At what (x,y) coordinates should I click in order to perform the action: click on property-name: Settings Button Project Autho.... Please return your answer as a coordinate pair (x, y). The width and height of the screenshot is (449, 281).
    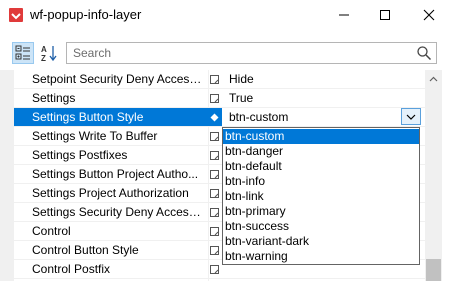
    Looking at the image, I should click on (115, 174).